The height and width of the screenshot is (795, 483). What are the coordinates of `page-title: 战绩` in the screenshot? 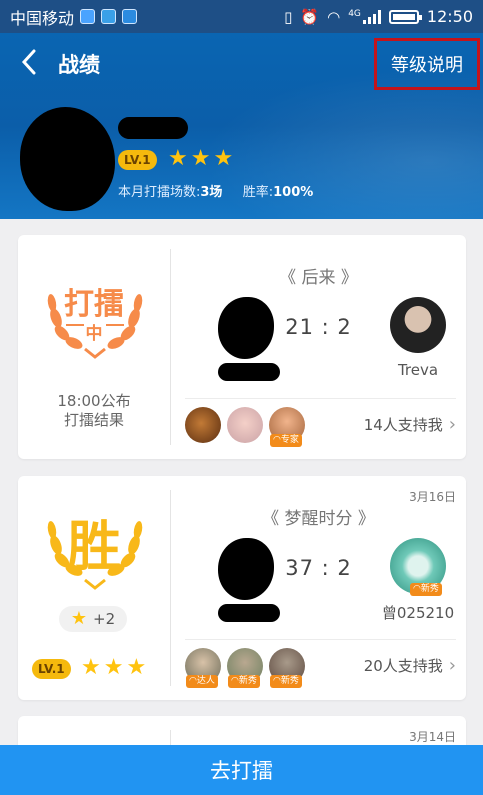 It's located at (79, 65).